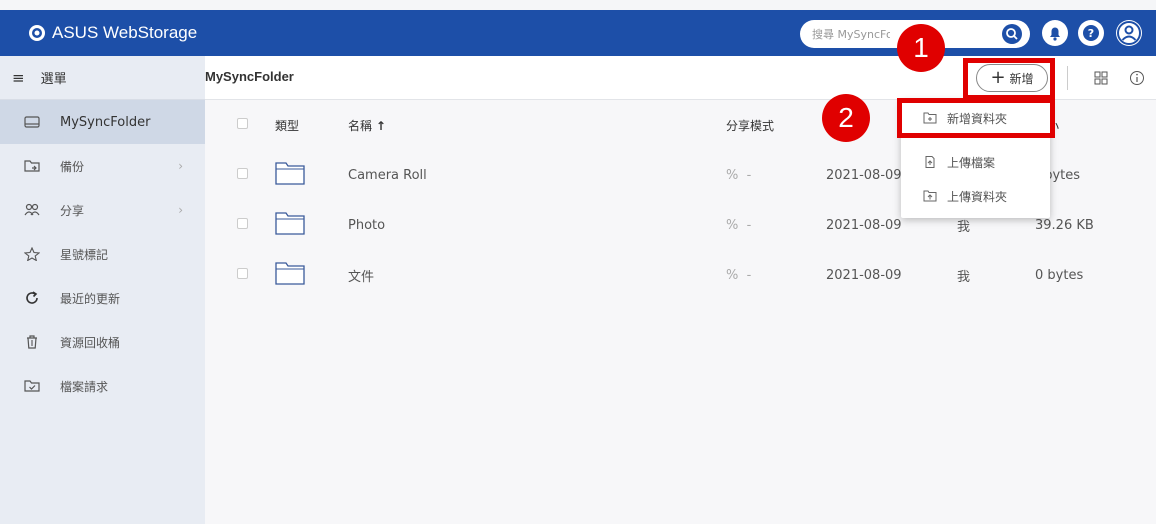 The width and height of the screenshot is (1156, 524). Describe the element at coordinates (125, 32) in the screenshot. I see `app-title: ASUS WebStorage` at that location.